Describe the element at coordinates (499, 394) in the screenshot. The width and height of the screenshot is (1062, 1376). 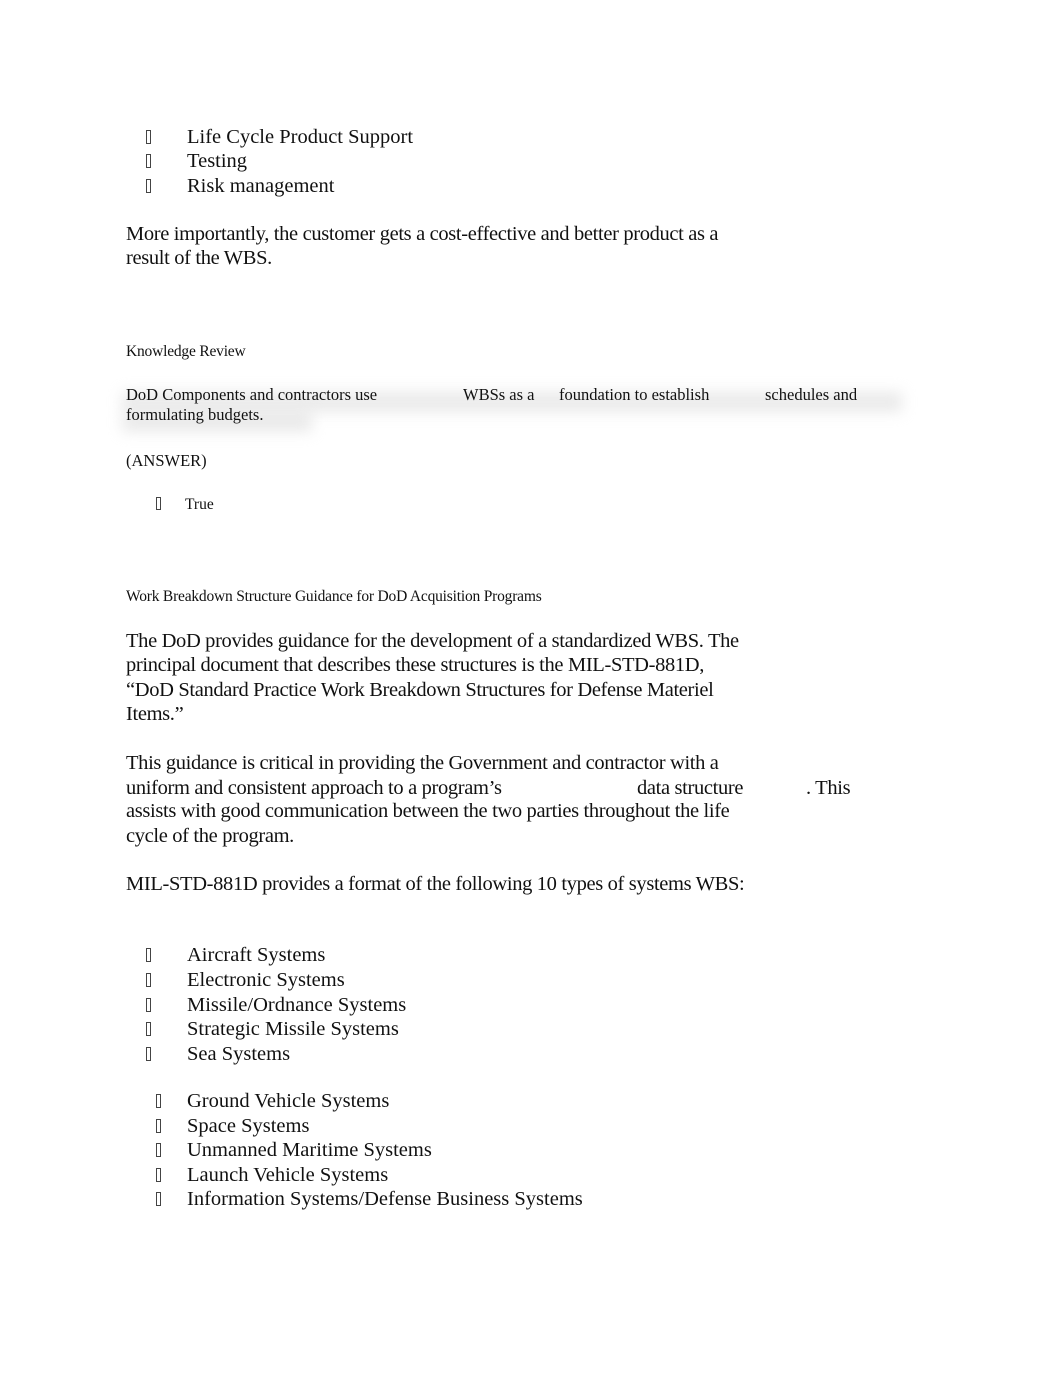
I see `statement-segment: WBSs as a` at that location.